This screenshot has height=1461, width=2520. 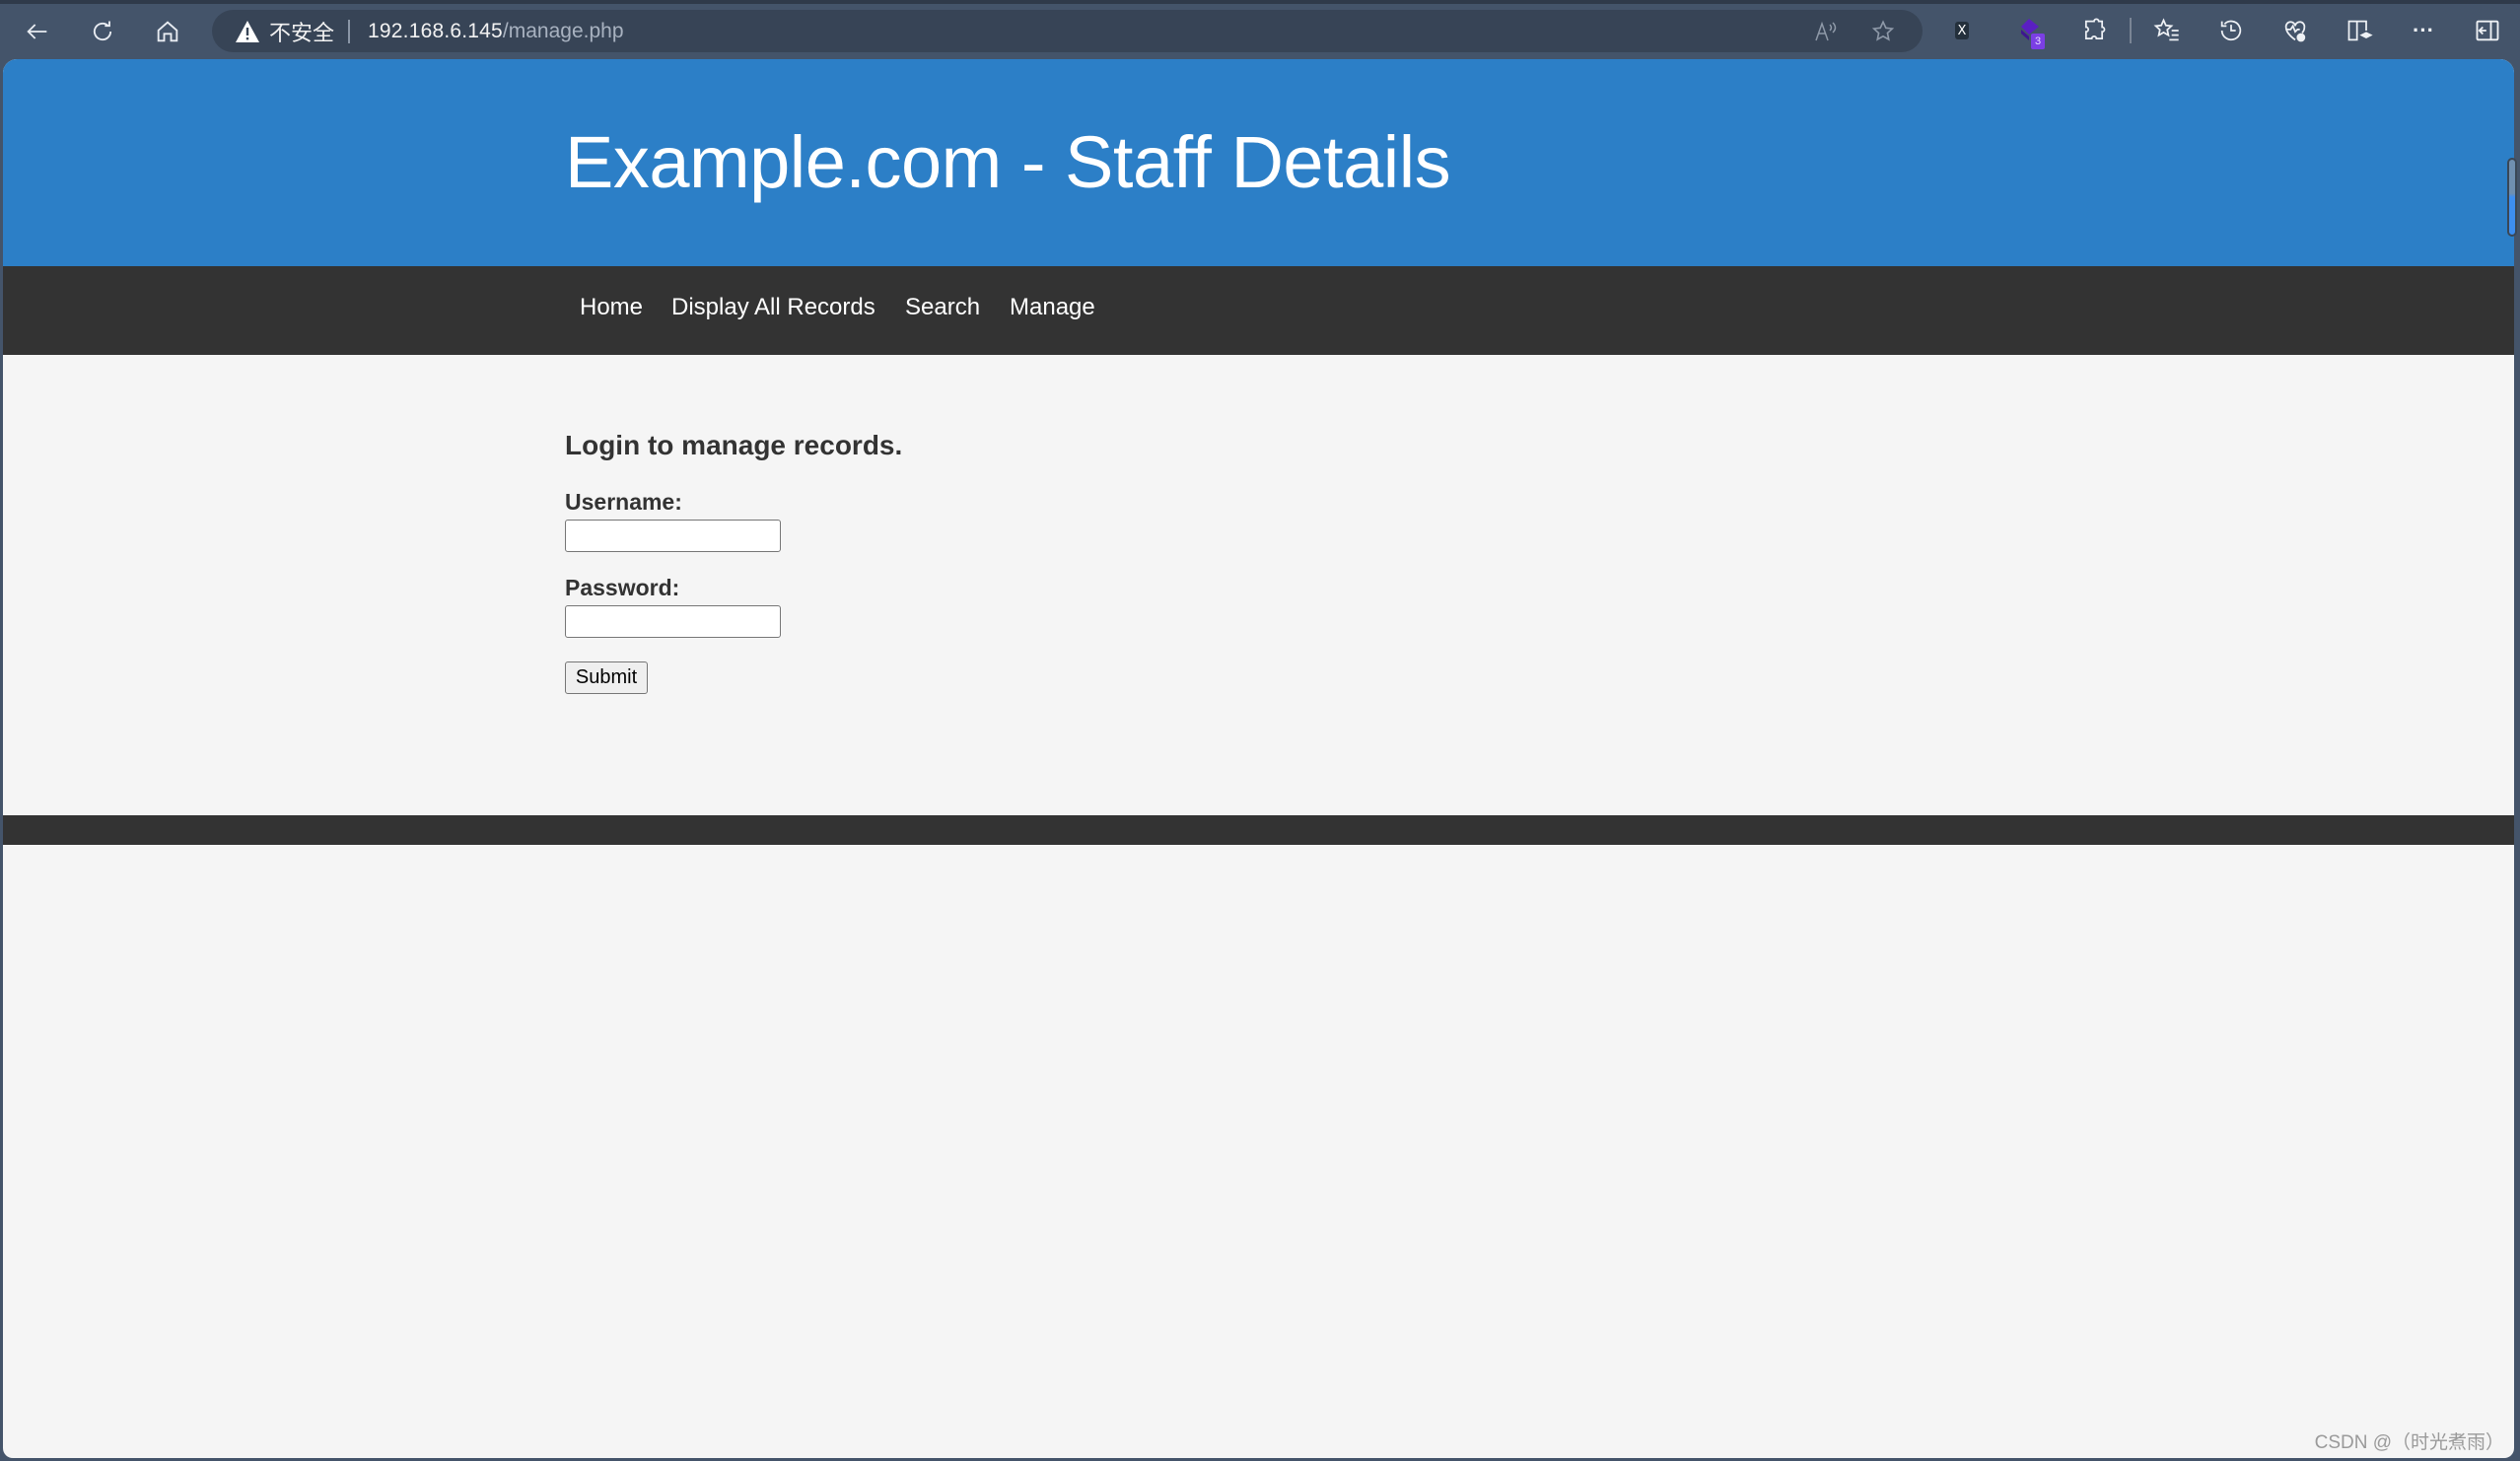 I want to click on browser-toolbar: 不安全 192.168.6.145/manage.php X 3 ···, so click(x=1260, y=29).